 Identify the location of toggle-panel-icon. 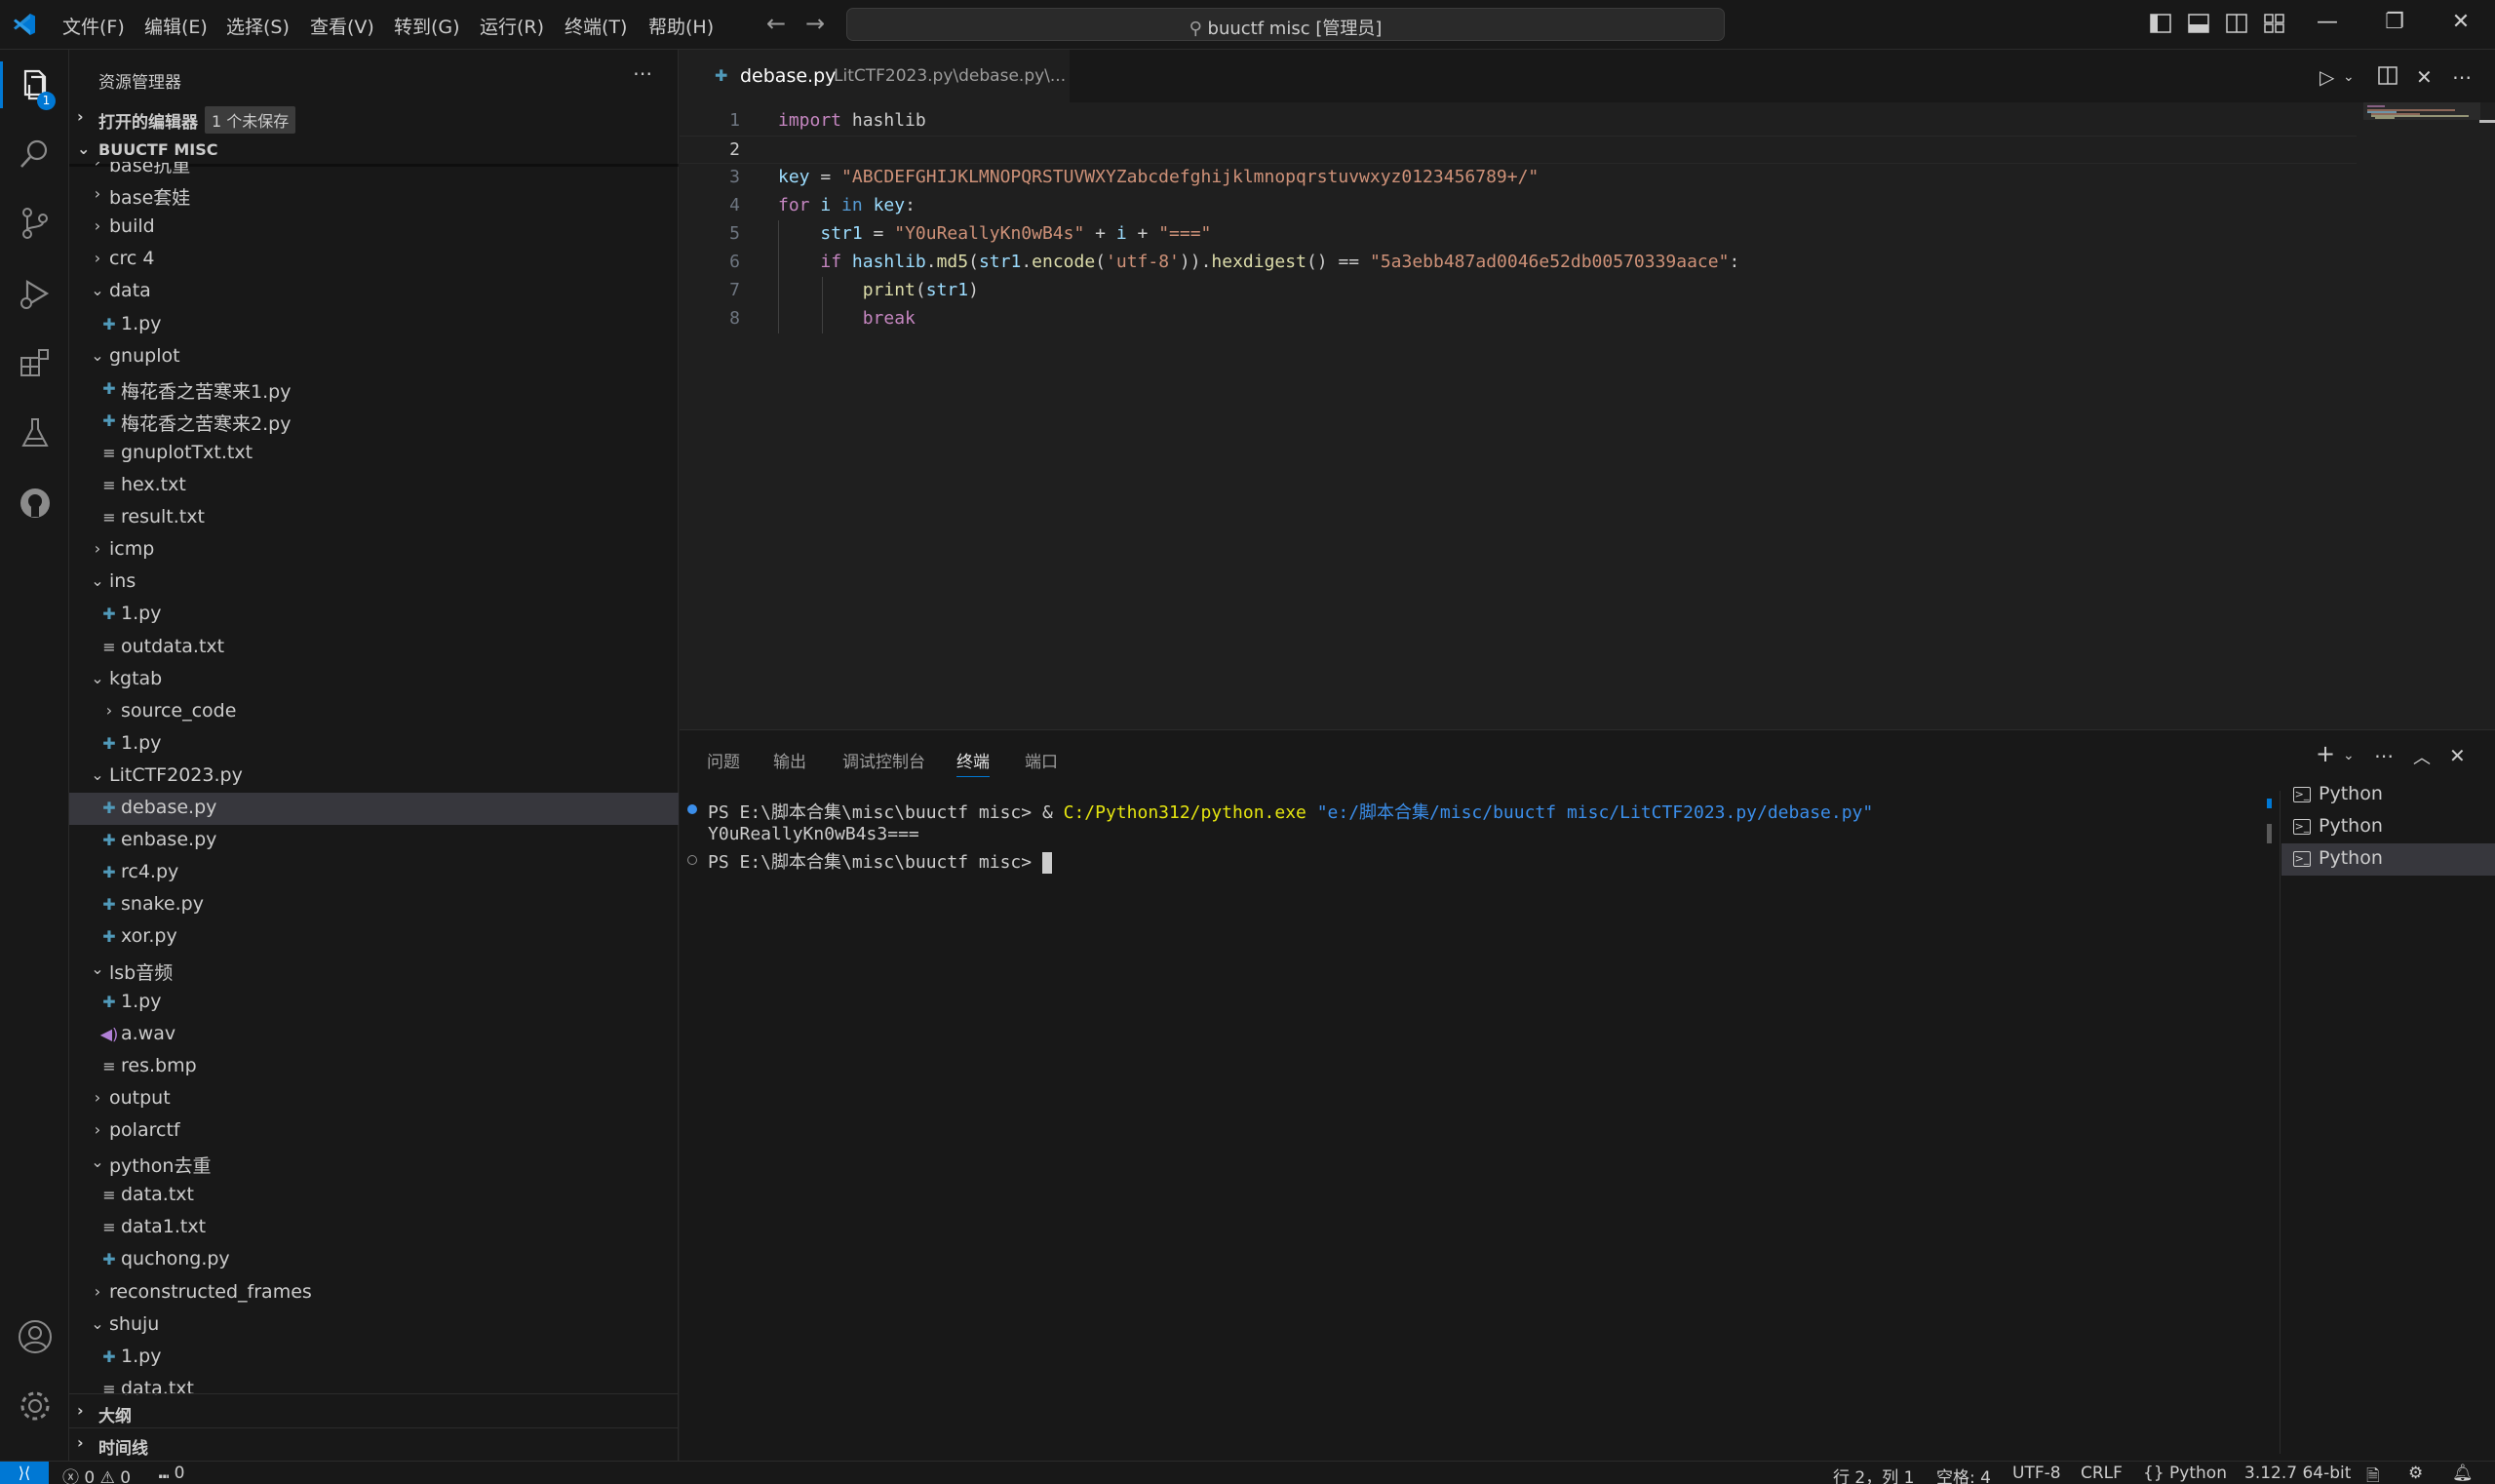
(2198, 23).